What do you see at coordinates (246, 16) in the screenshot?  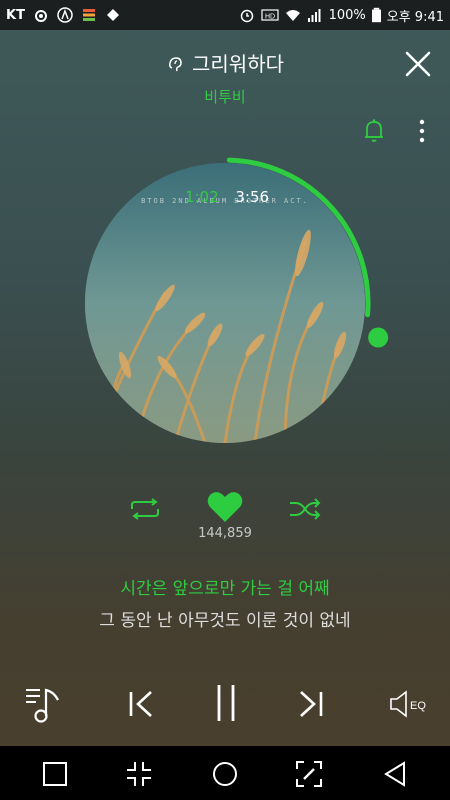 I see `alarm-icon` at bounding box center [246, 16].